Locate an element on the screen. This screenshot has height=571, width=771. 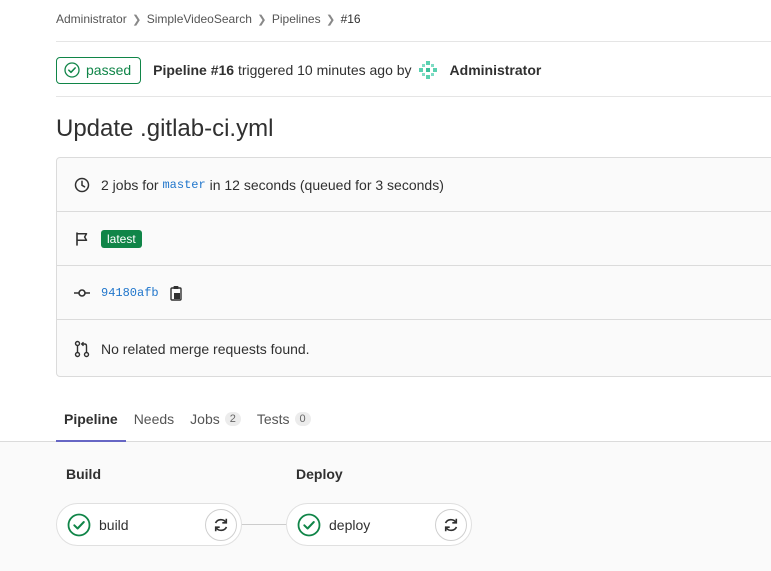
tab-label: Needs is located at coordinates (154, 419).